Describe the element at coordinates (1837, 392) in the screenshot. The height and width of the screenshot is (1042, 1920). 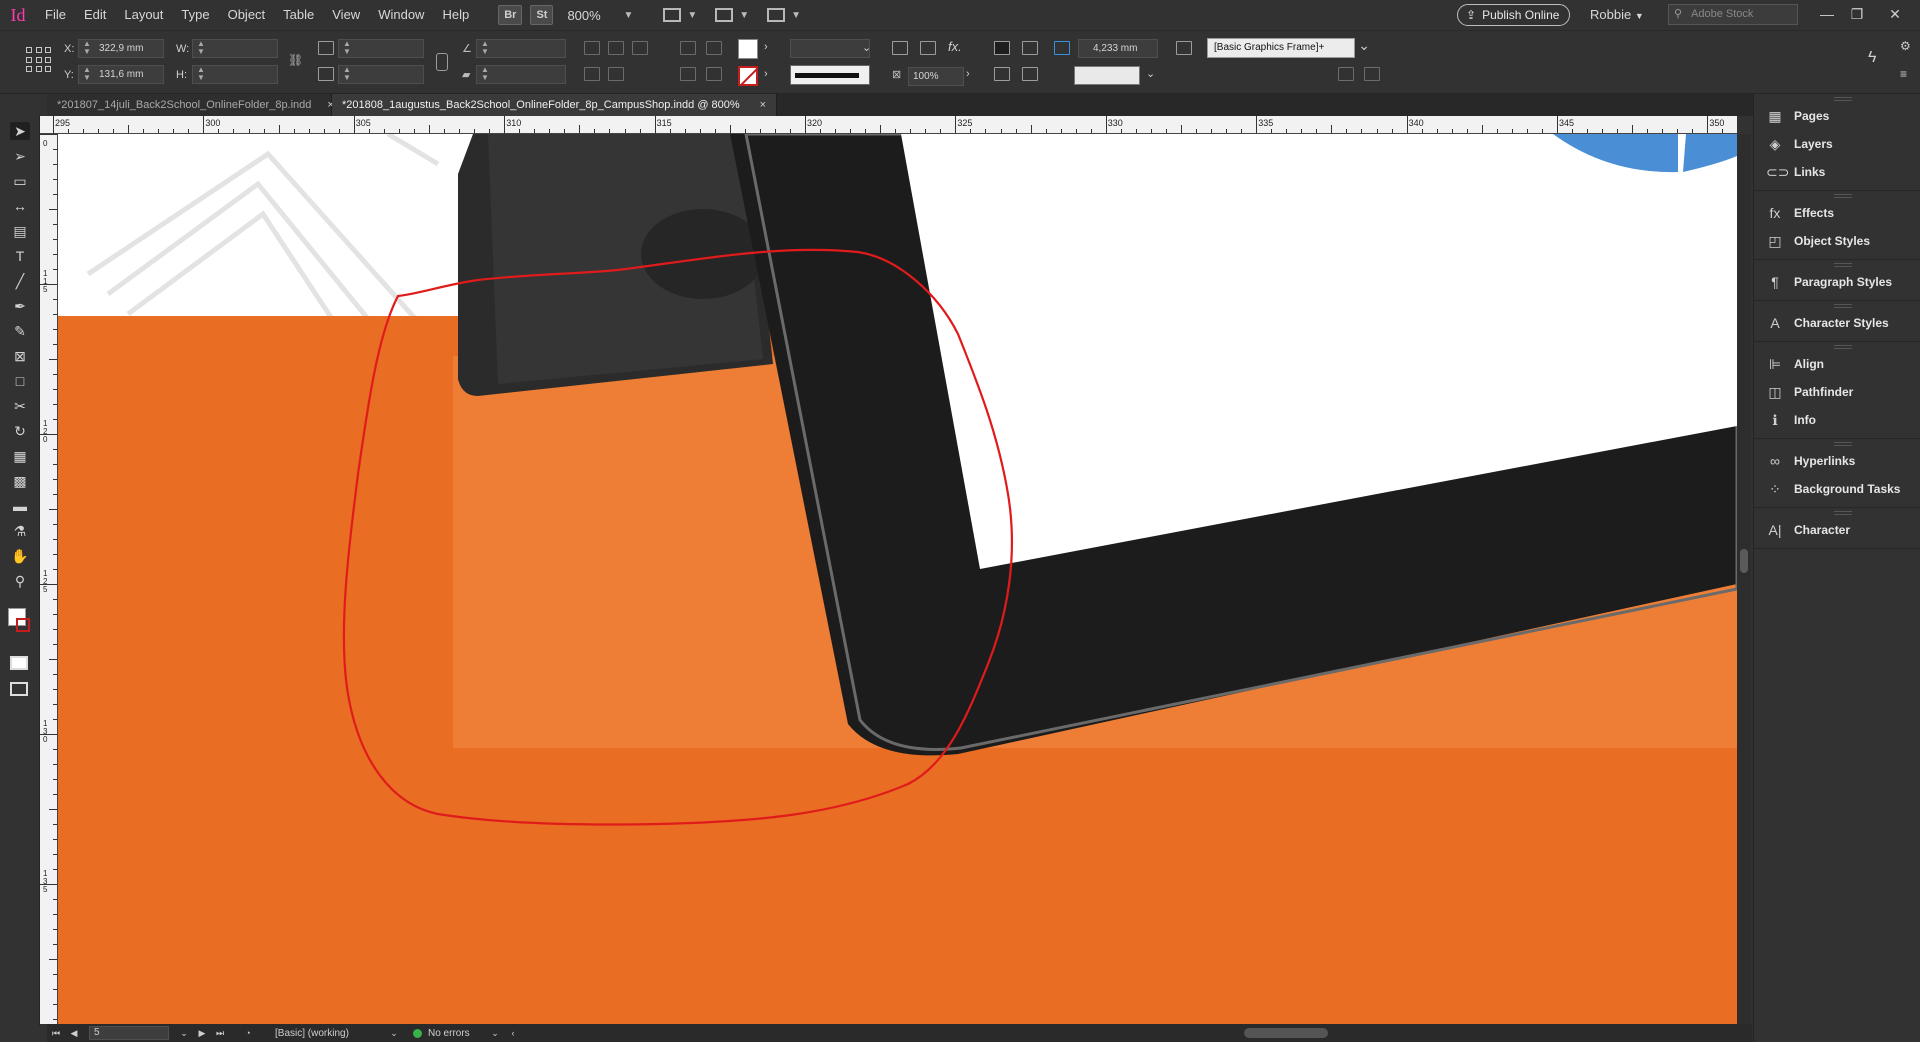
I see `panel-pathfinder: ◫ Pathfinder` at that location.